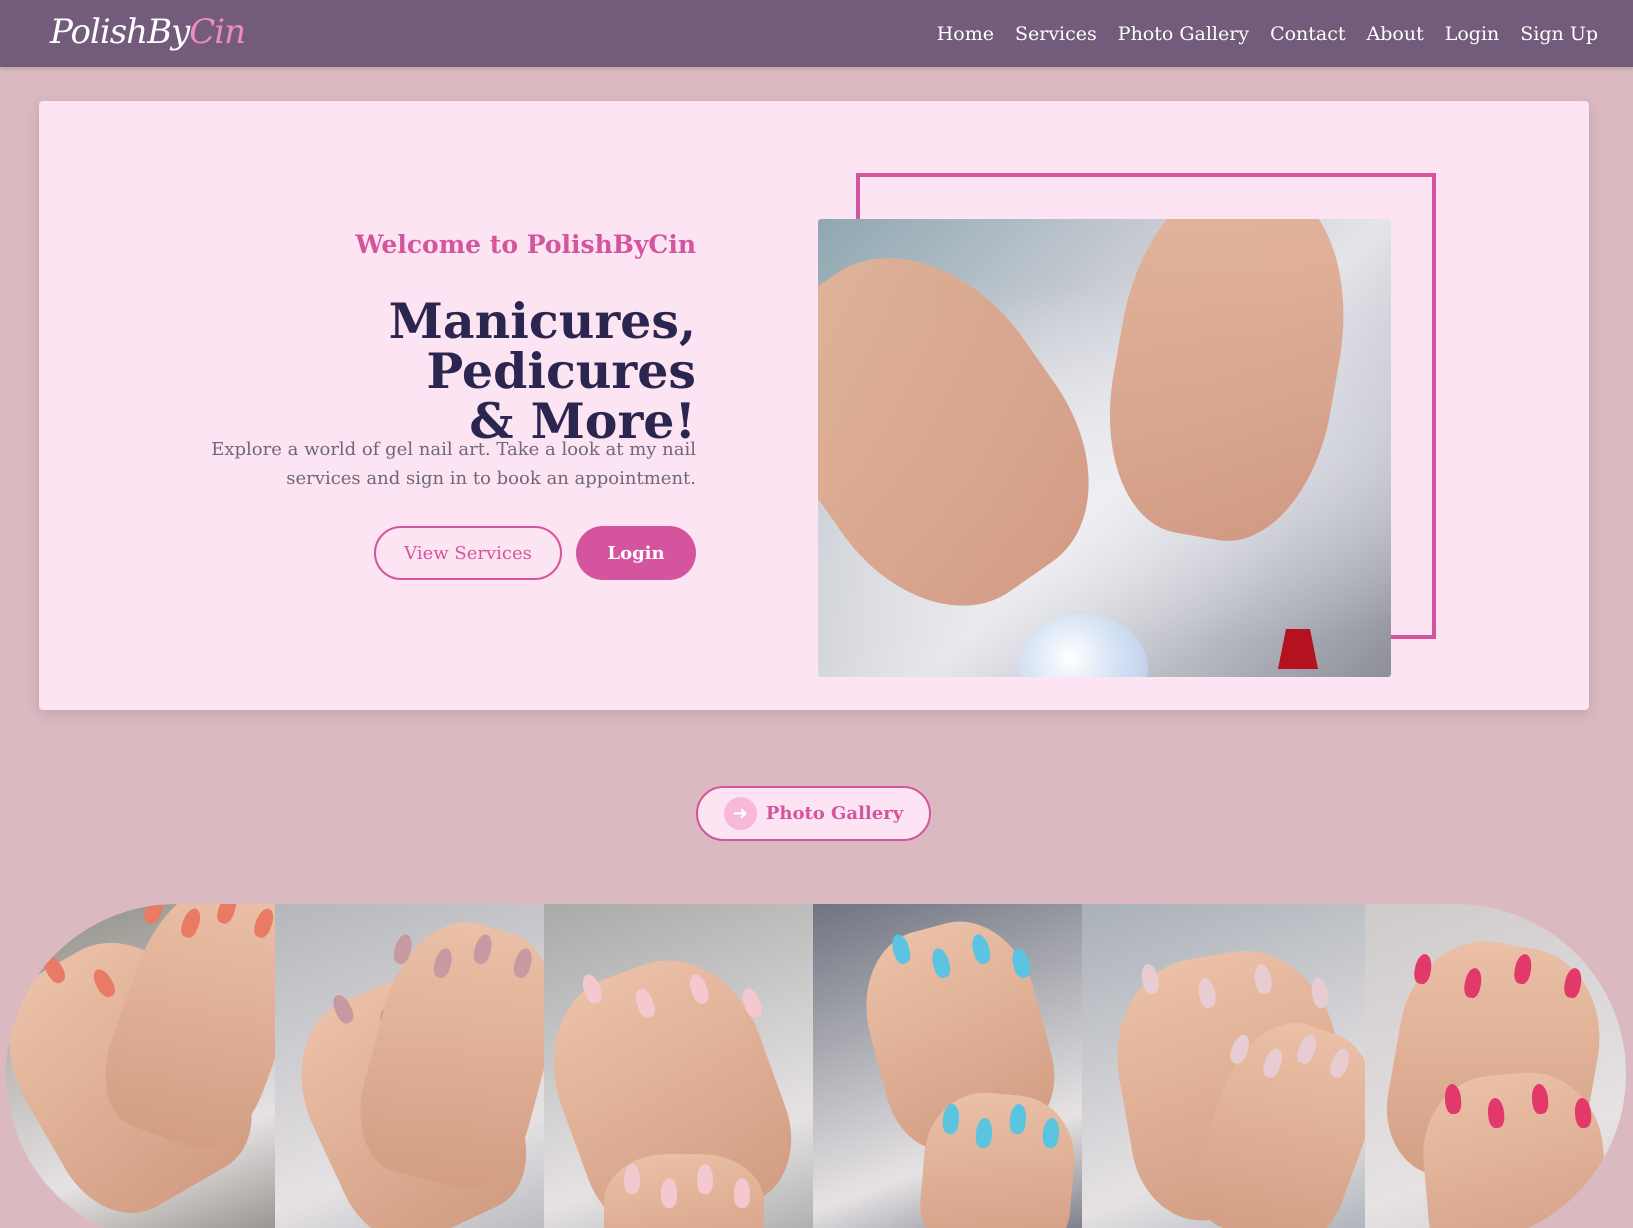  What do you see at coordinates (1183, 34) in the screenshot?
I see `nav-photo-gallery: Photo Gallery` at bounding box center [1183, 34].